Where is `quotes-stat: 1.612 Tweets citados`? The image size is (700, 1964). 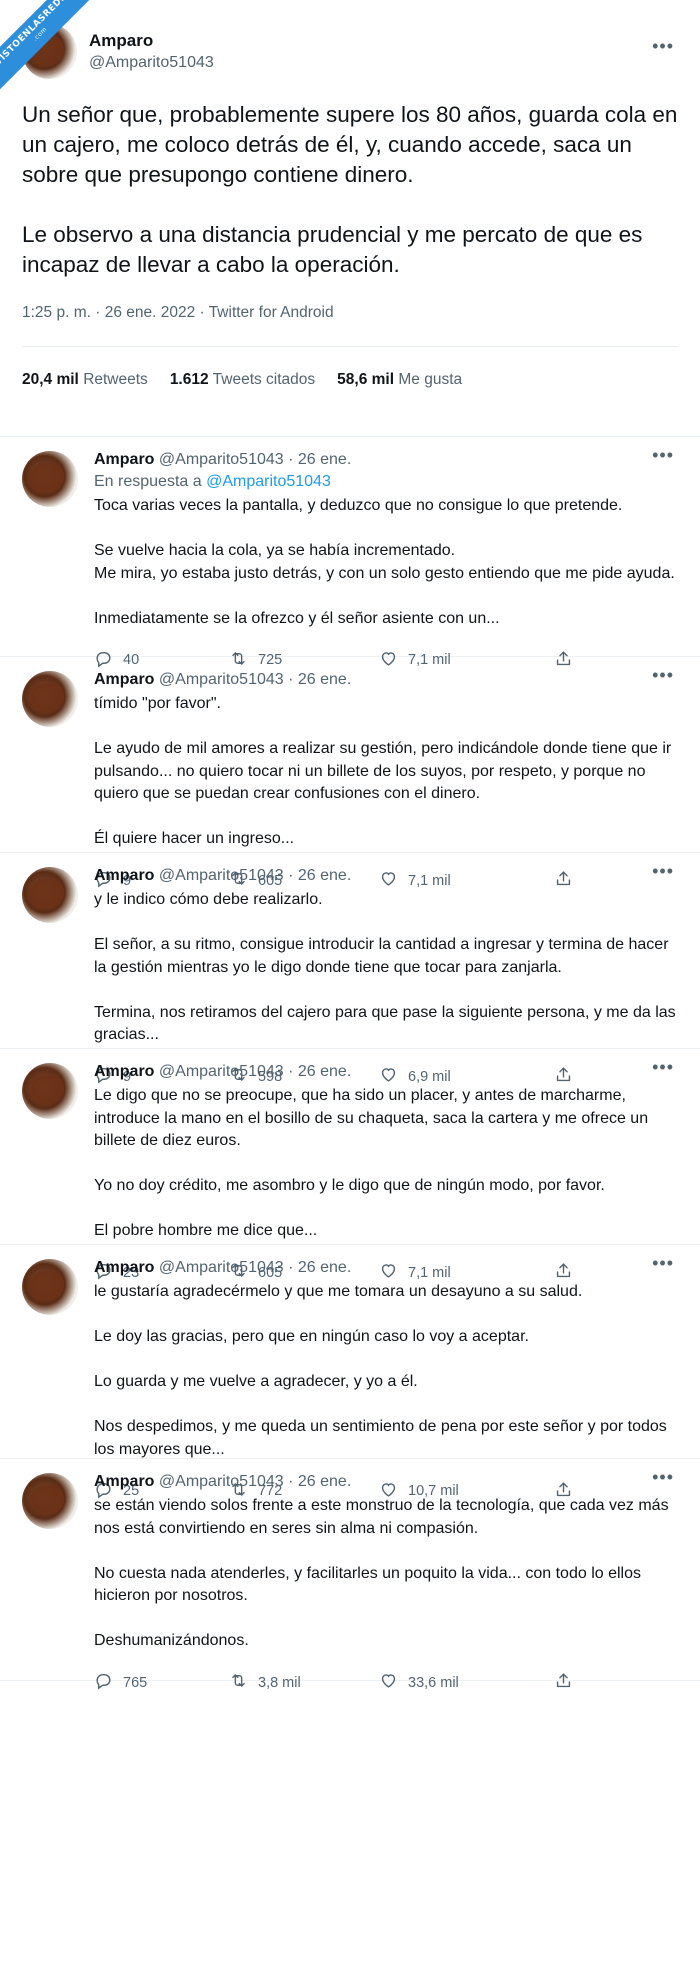 quotes-stat: 1.612 Tweets citados is located at coordinates (242, 380).